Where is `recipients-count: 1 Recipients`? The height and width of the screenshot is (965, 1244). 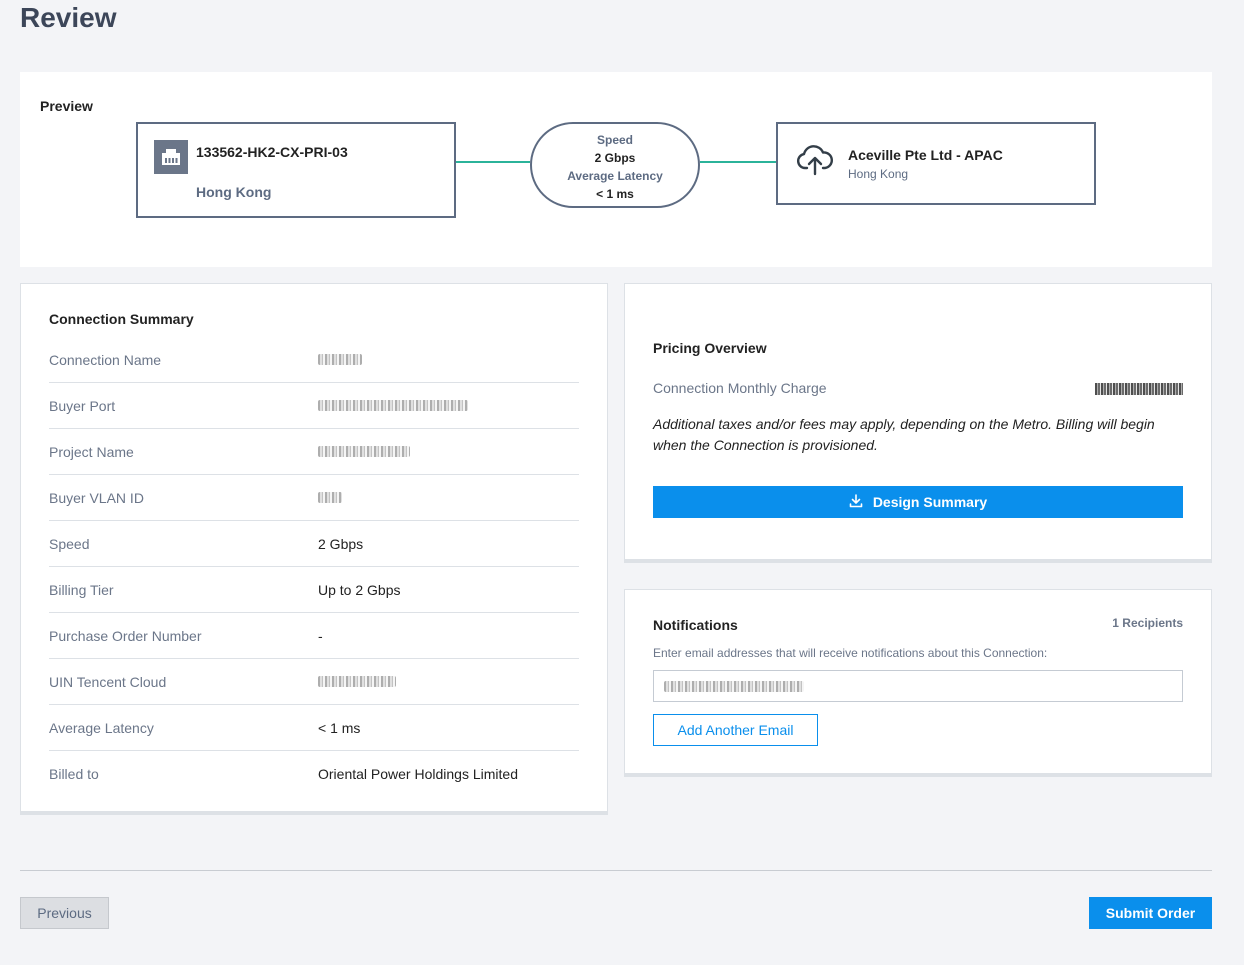
recipients-count: 1 Recipients is located at coordinates (1147, 623).